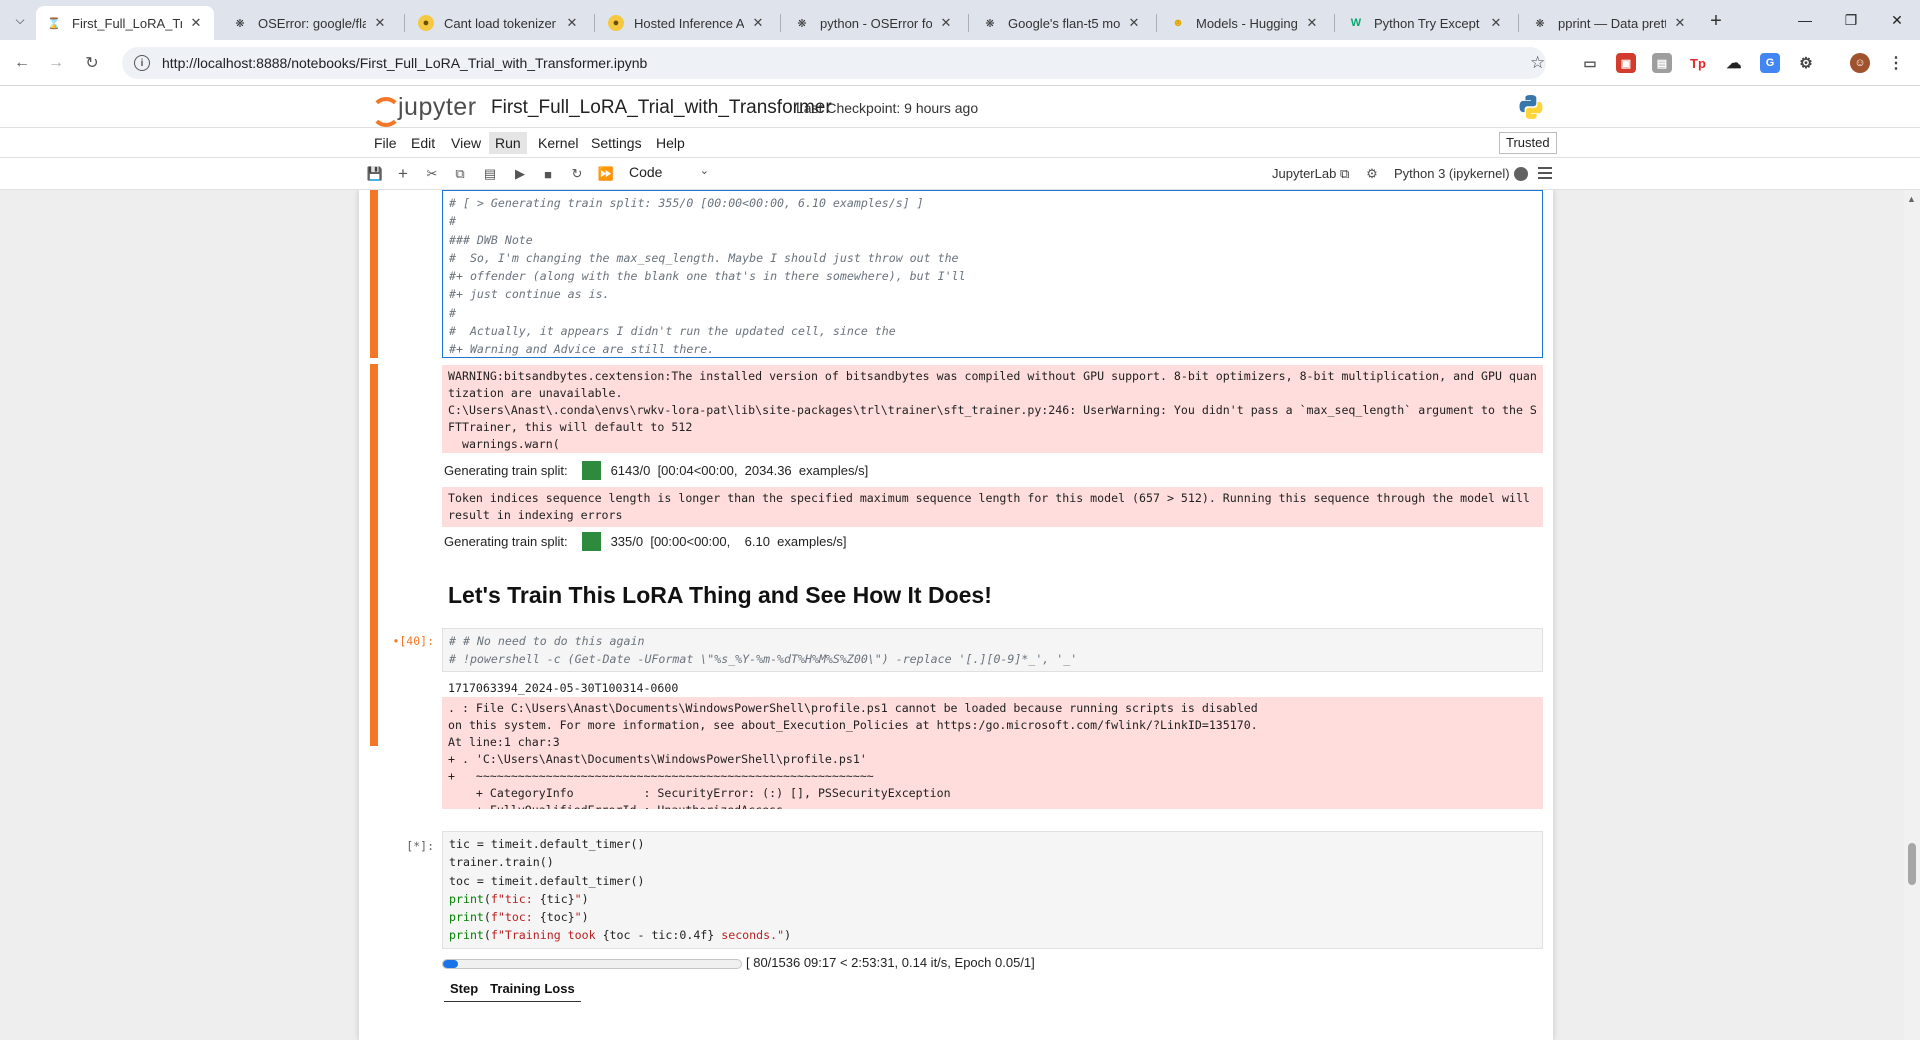  Describe the element at coordinates (1178, 23) in the screenshot. I see `huggingface-icon: ☻` at that location.